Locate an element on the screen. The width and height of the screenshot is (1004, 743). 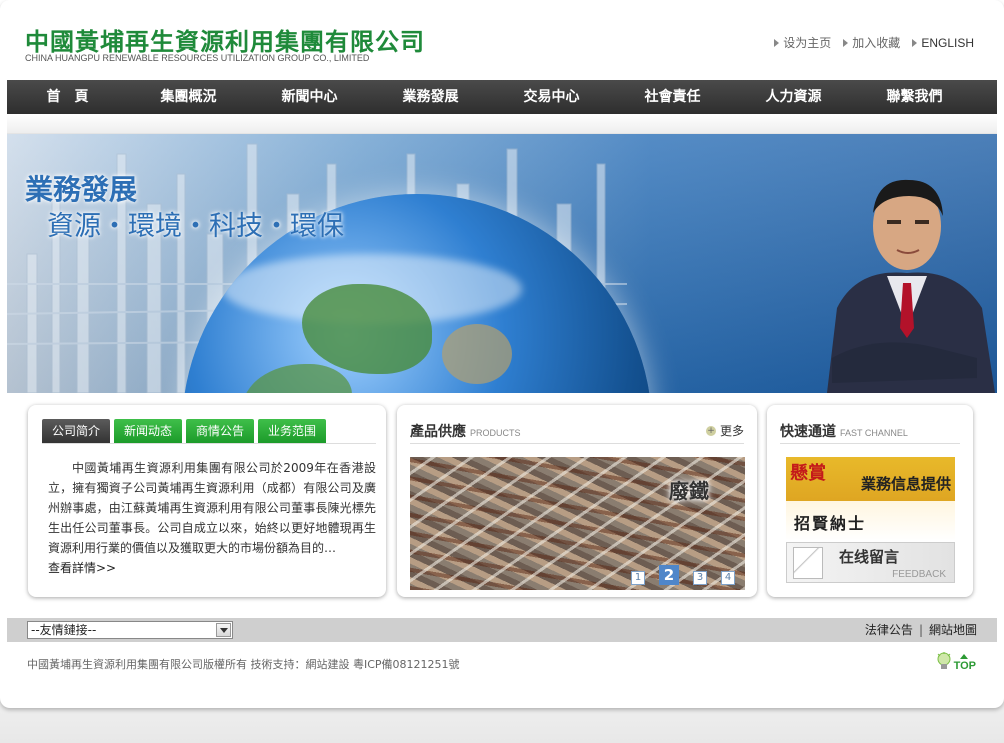
sub-nav-bar is located at coordinates (502, 124).